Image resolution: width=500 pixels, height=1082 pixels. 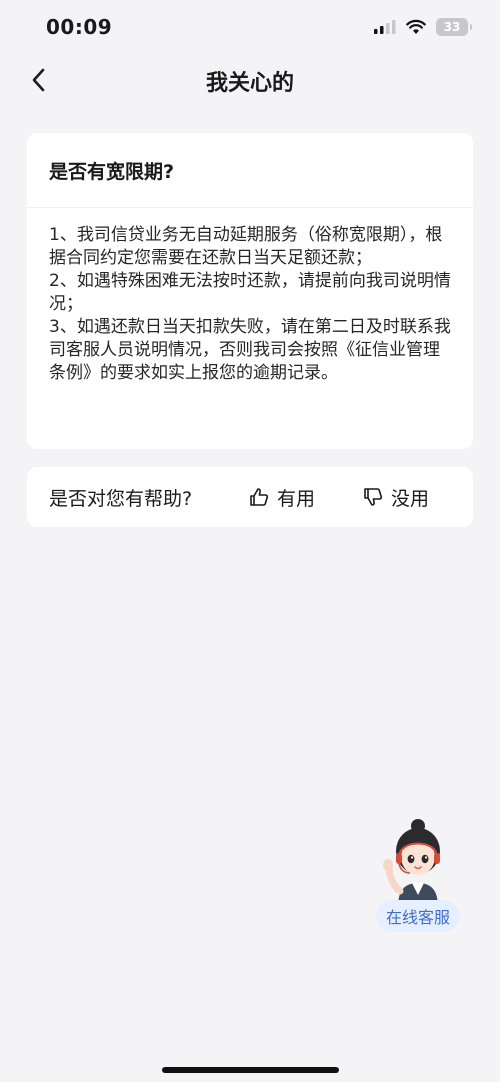 I want to click on thumbs-up-icon, so click(x=259, y=497).